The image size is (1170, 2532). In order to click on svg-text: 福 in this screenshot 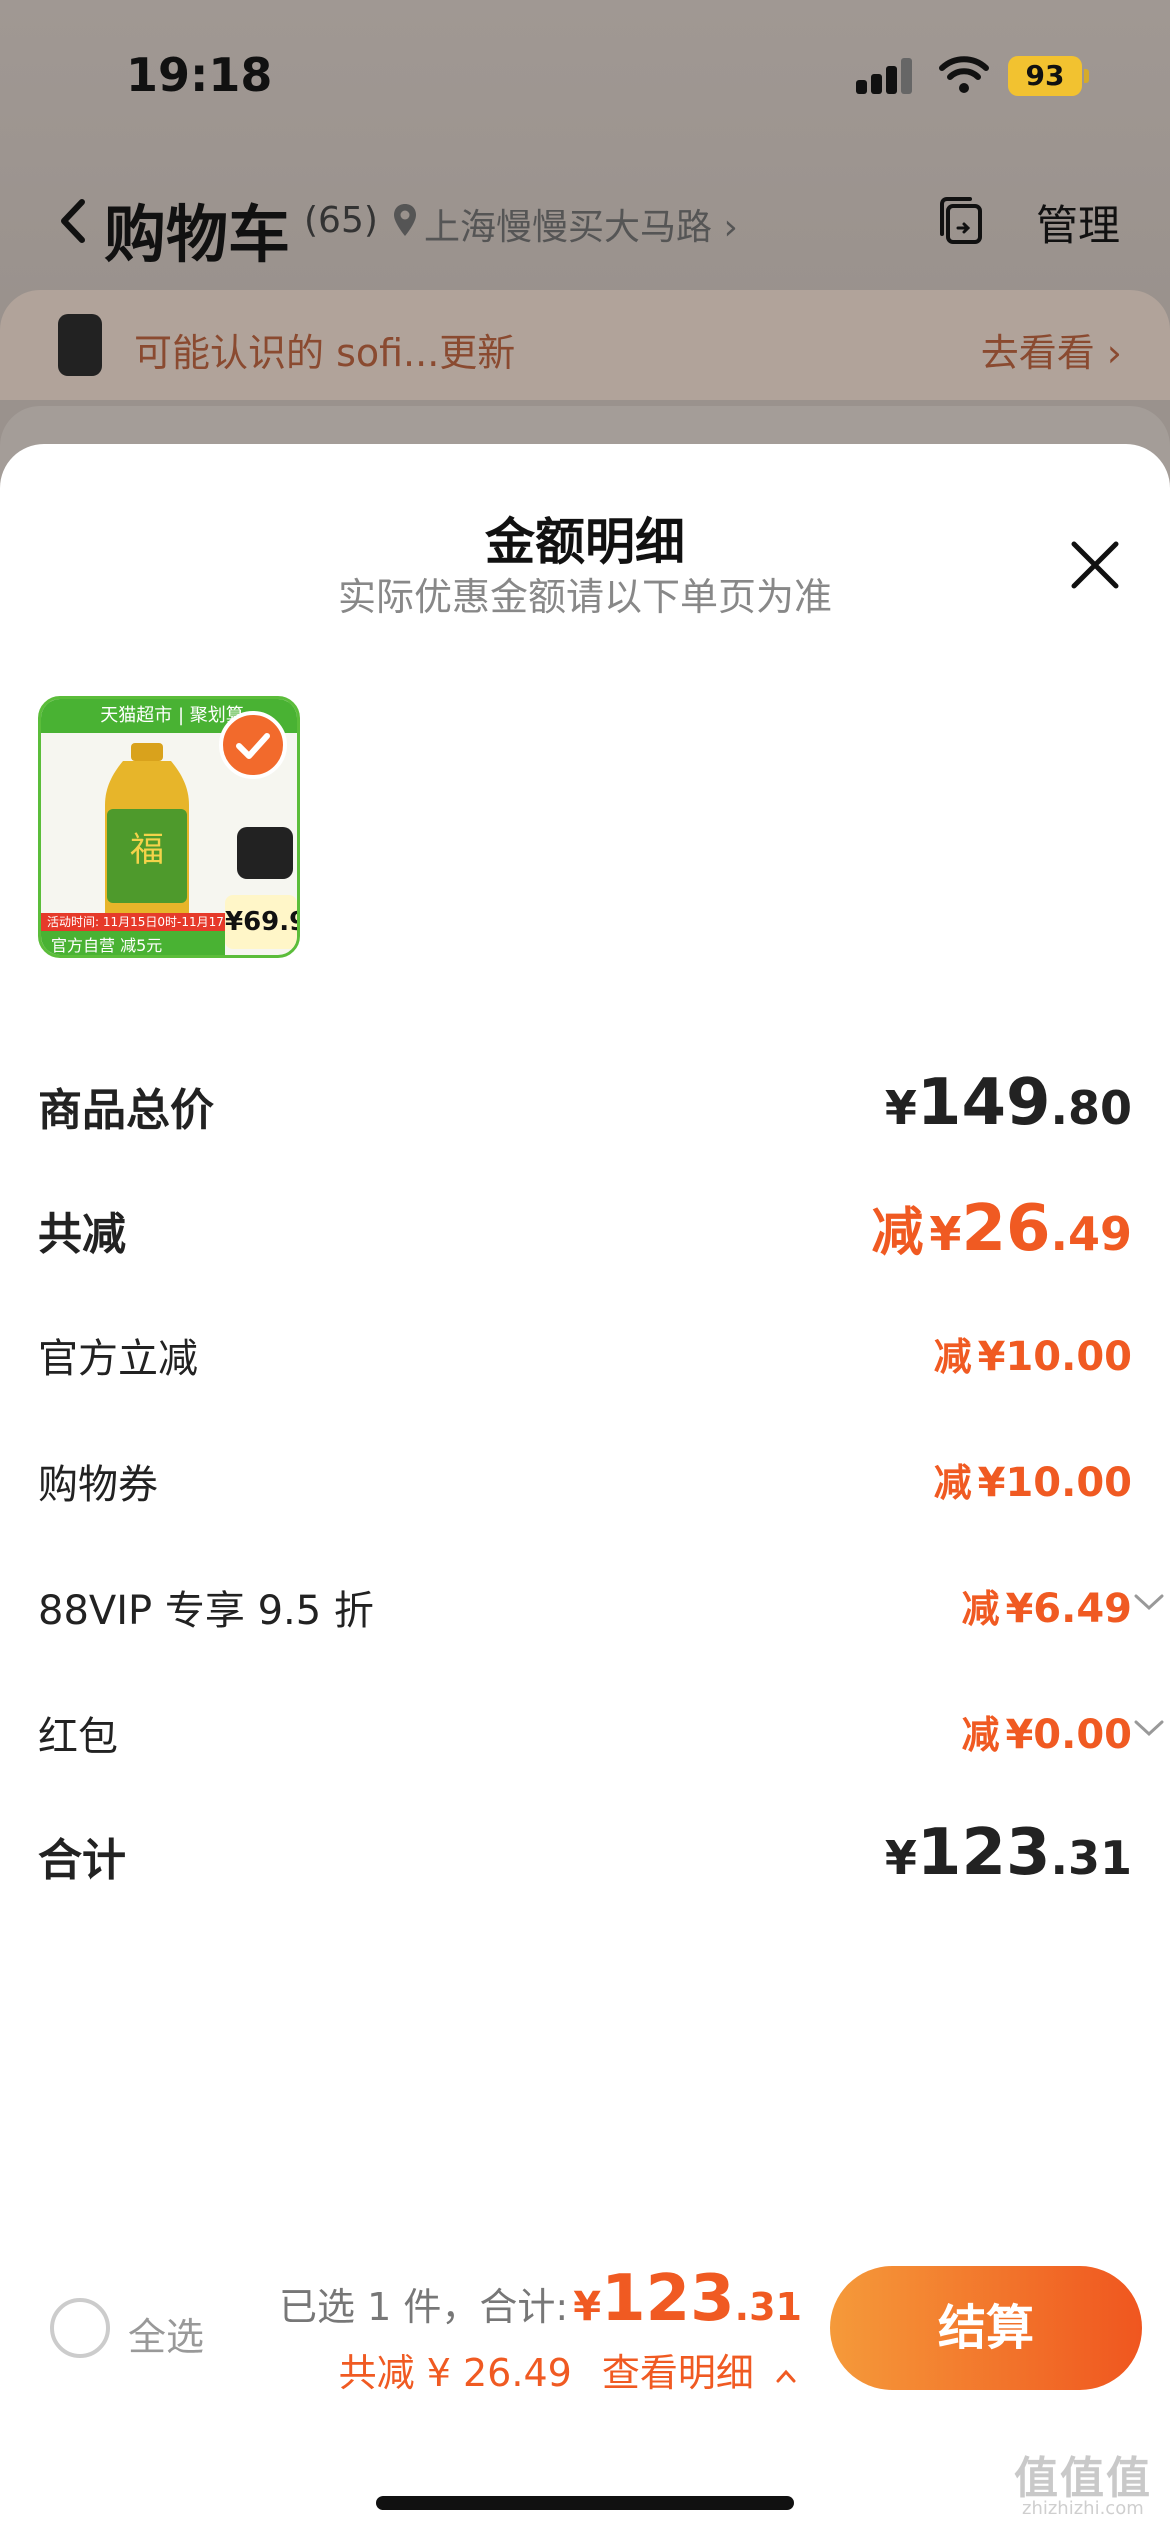, I will do `click(147, 850)`.